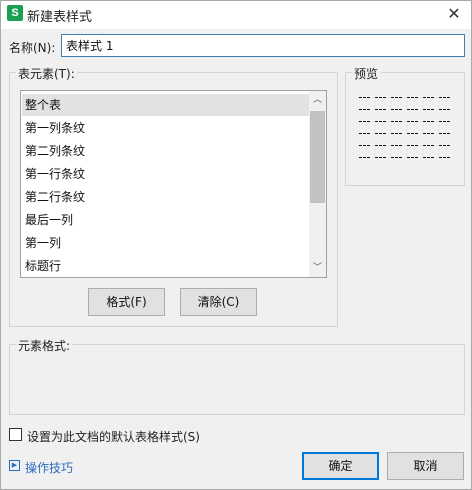 Image resolution: width=472 pixels, height=490 pixels. What do you see at coordinates (165, 174) in the screenshot?
I see `list-item: 第一行条纹` at bounding box center [165, 174].